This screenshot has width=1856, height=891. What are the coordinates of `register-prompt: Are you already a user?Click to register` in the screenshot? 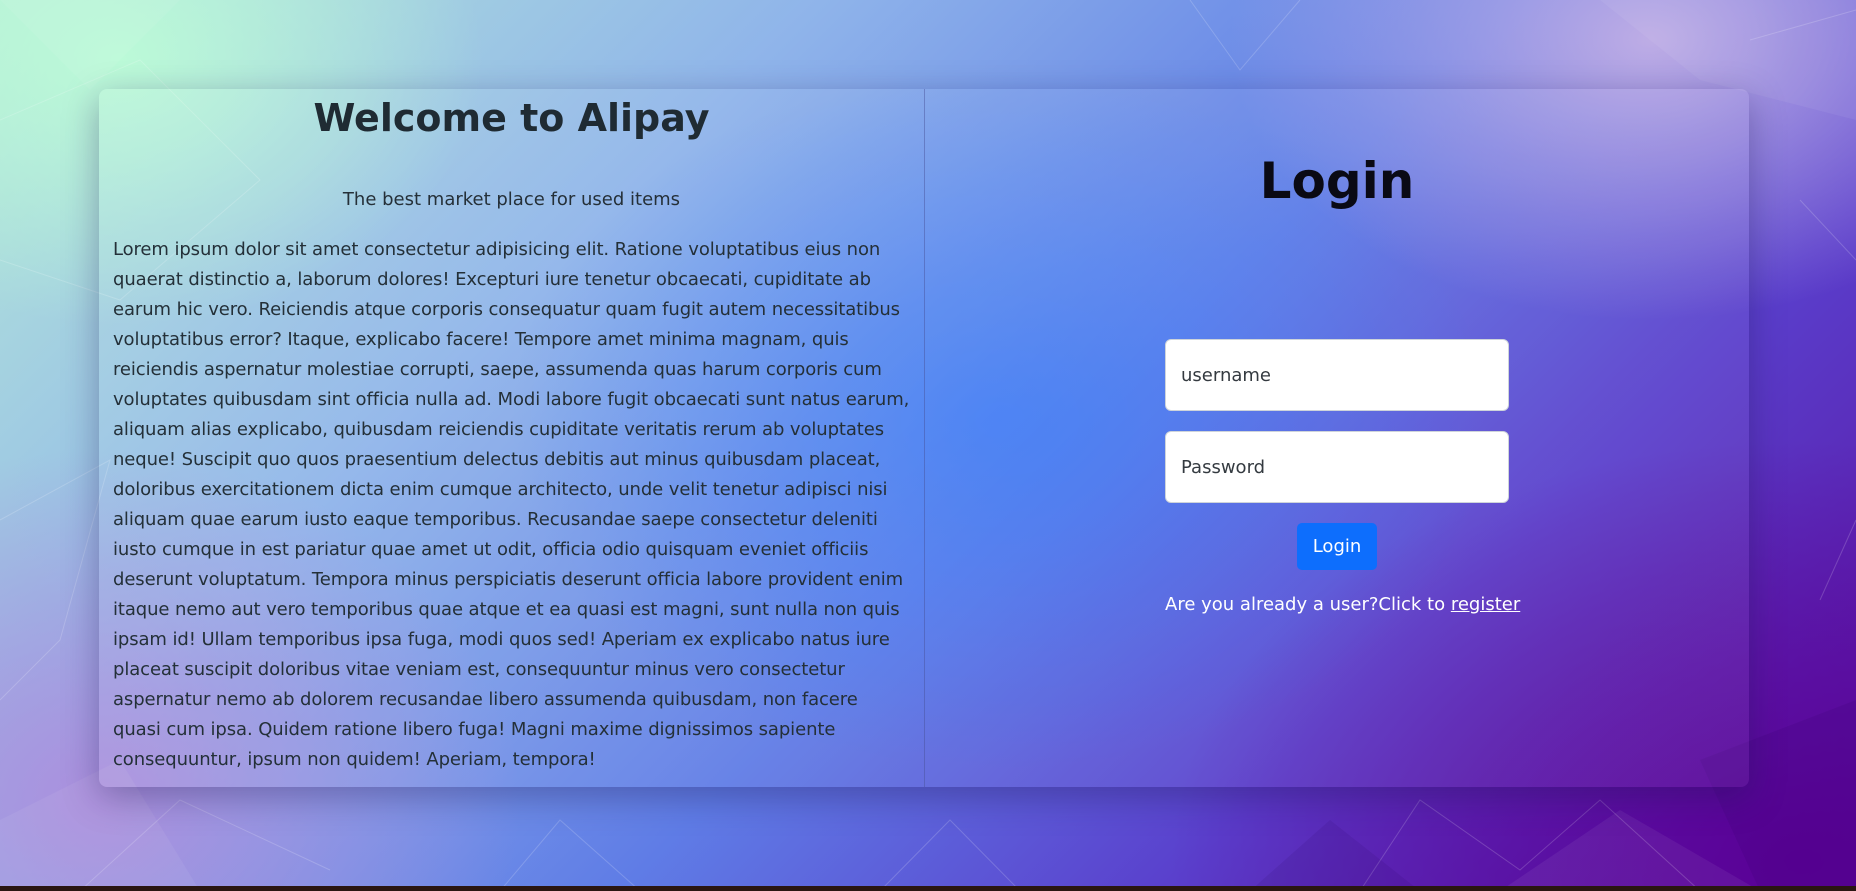 It's located at (1342, 605).